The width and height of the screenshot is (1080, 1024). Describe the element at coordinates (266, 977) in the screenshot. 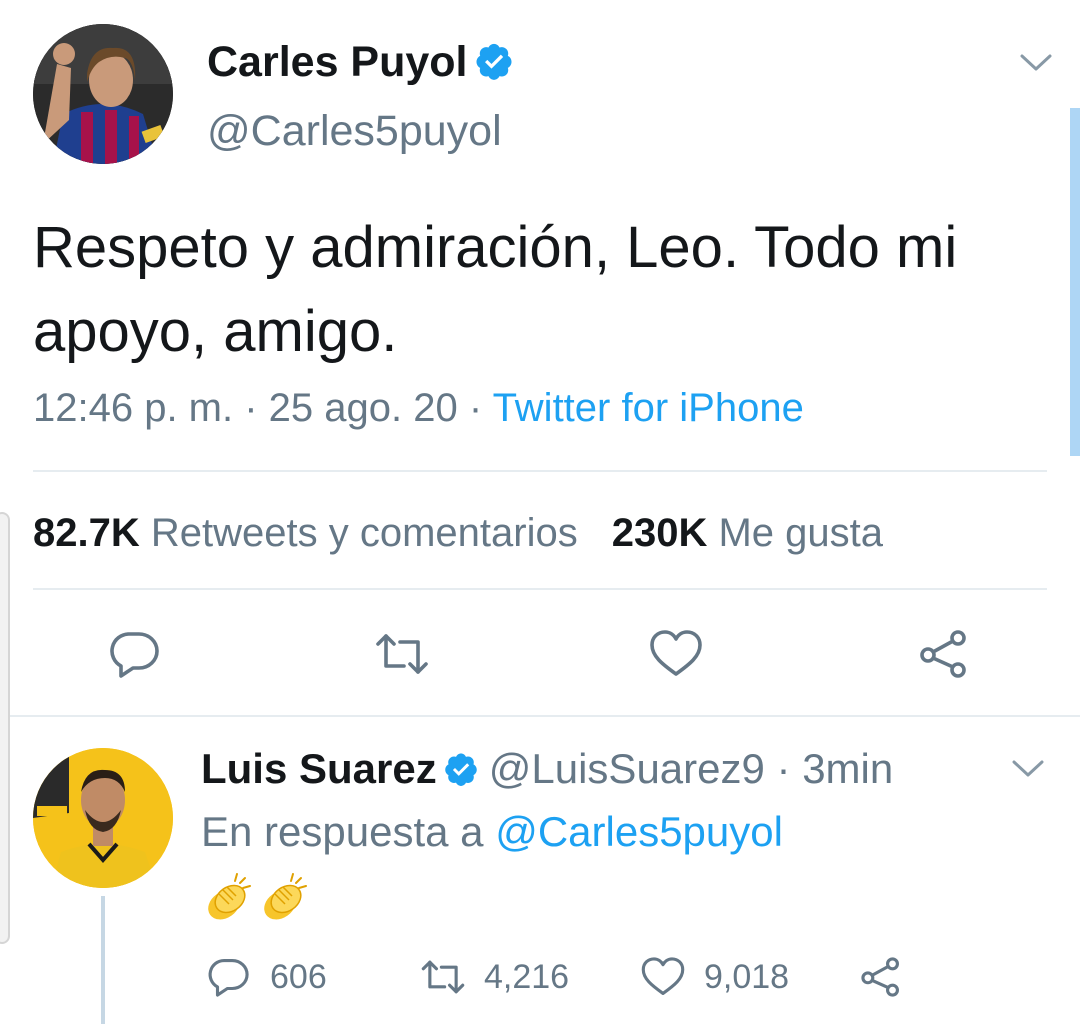

I see `reply-reply-button: 606` at that location.